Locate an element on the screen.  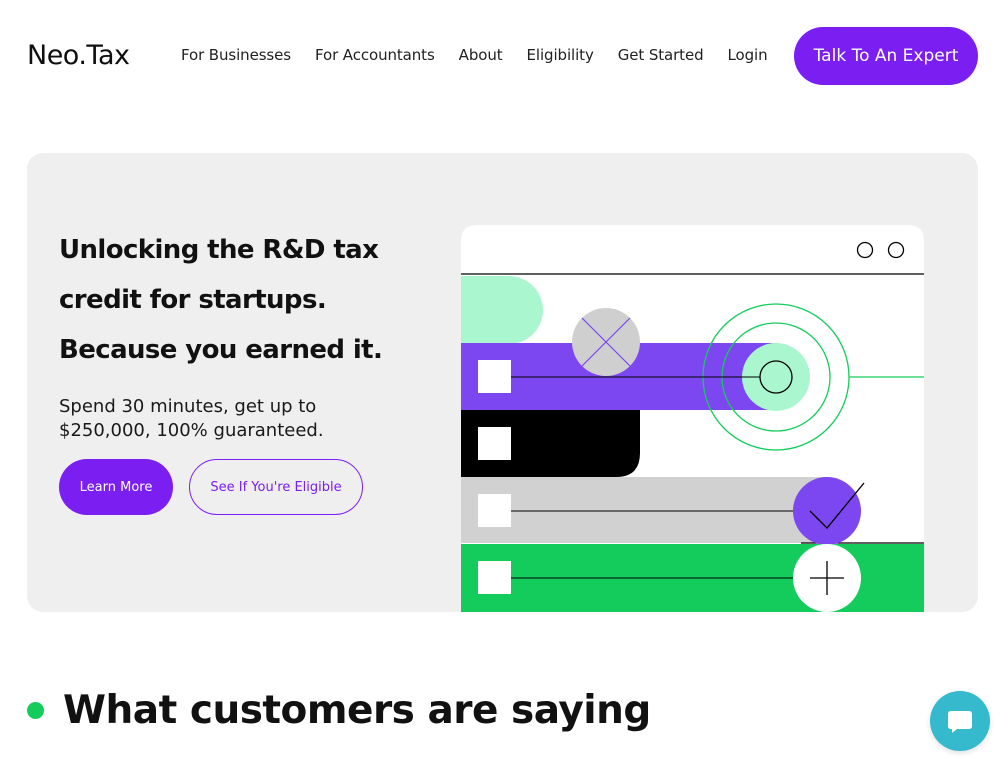
talk-to-expert-button: Talk To An Expert is located at coordinates (886, 56).